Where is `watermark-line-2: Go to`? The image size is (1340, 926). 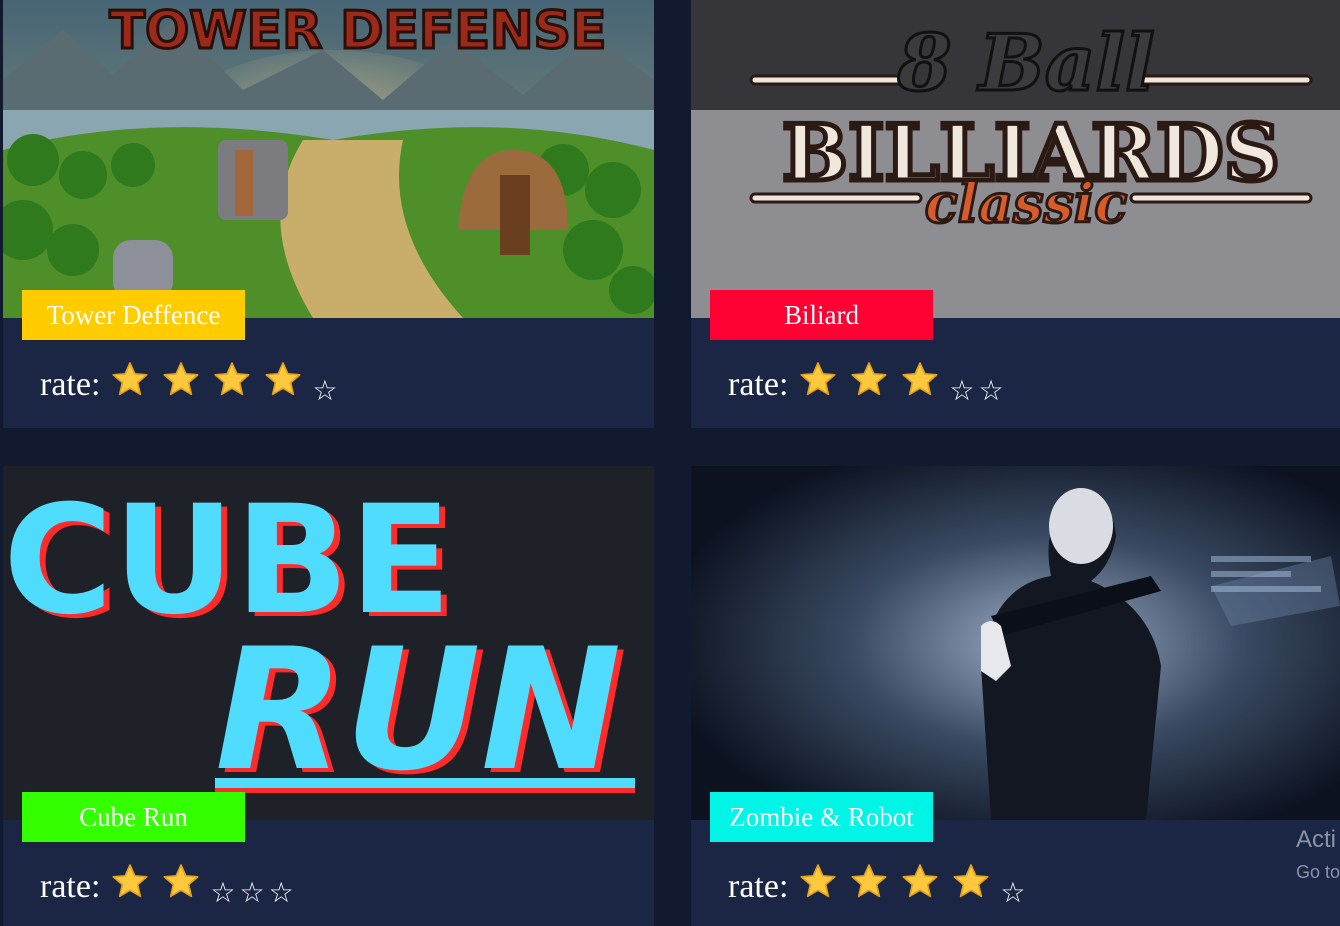 watermark-line-2: Go to is located at coordinates (1317, 872).